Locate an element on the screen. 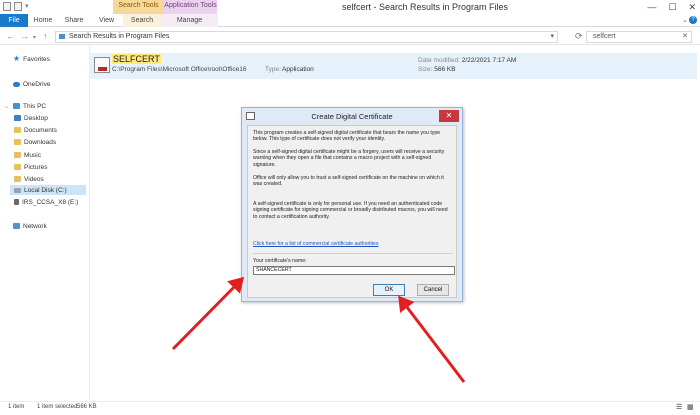 Image resolution: width=700 pixels, height=415 pixels. ok-button: OK is located at coordinates (389, 290).